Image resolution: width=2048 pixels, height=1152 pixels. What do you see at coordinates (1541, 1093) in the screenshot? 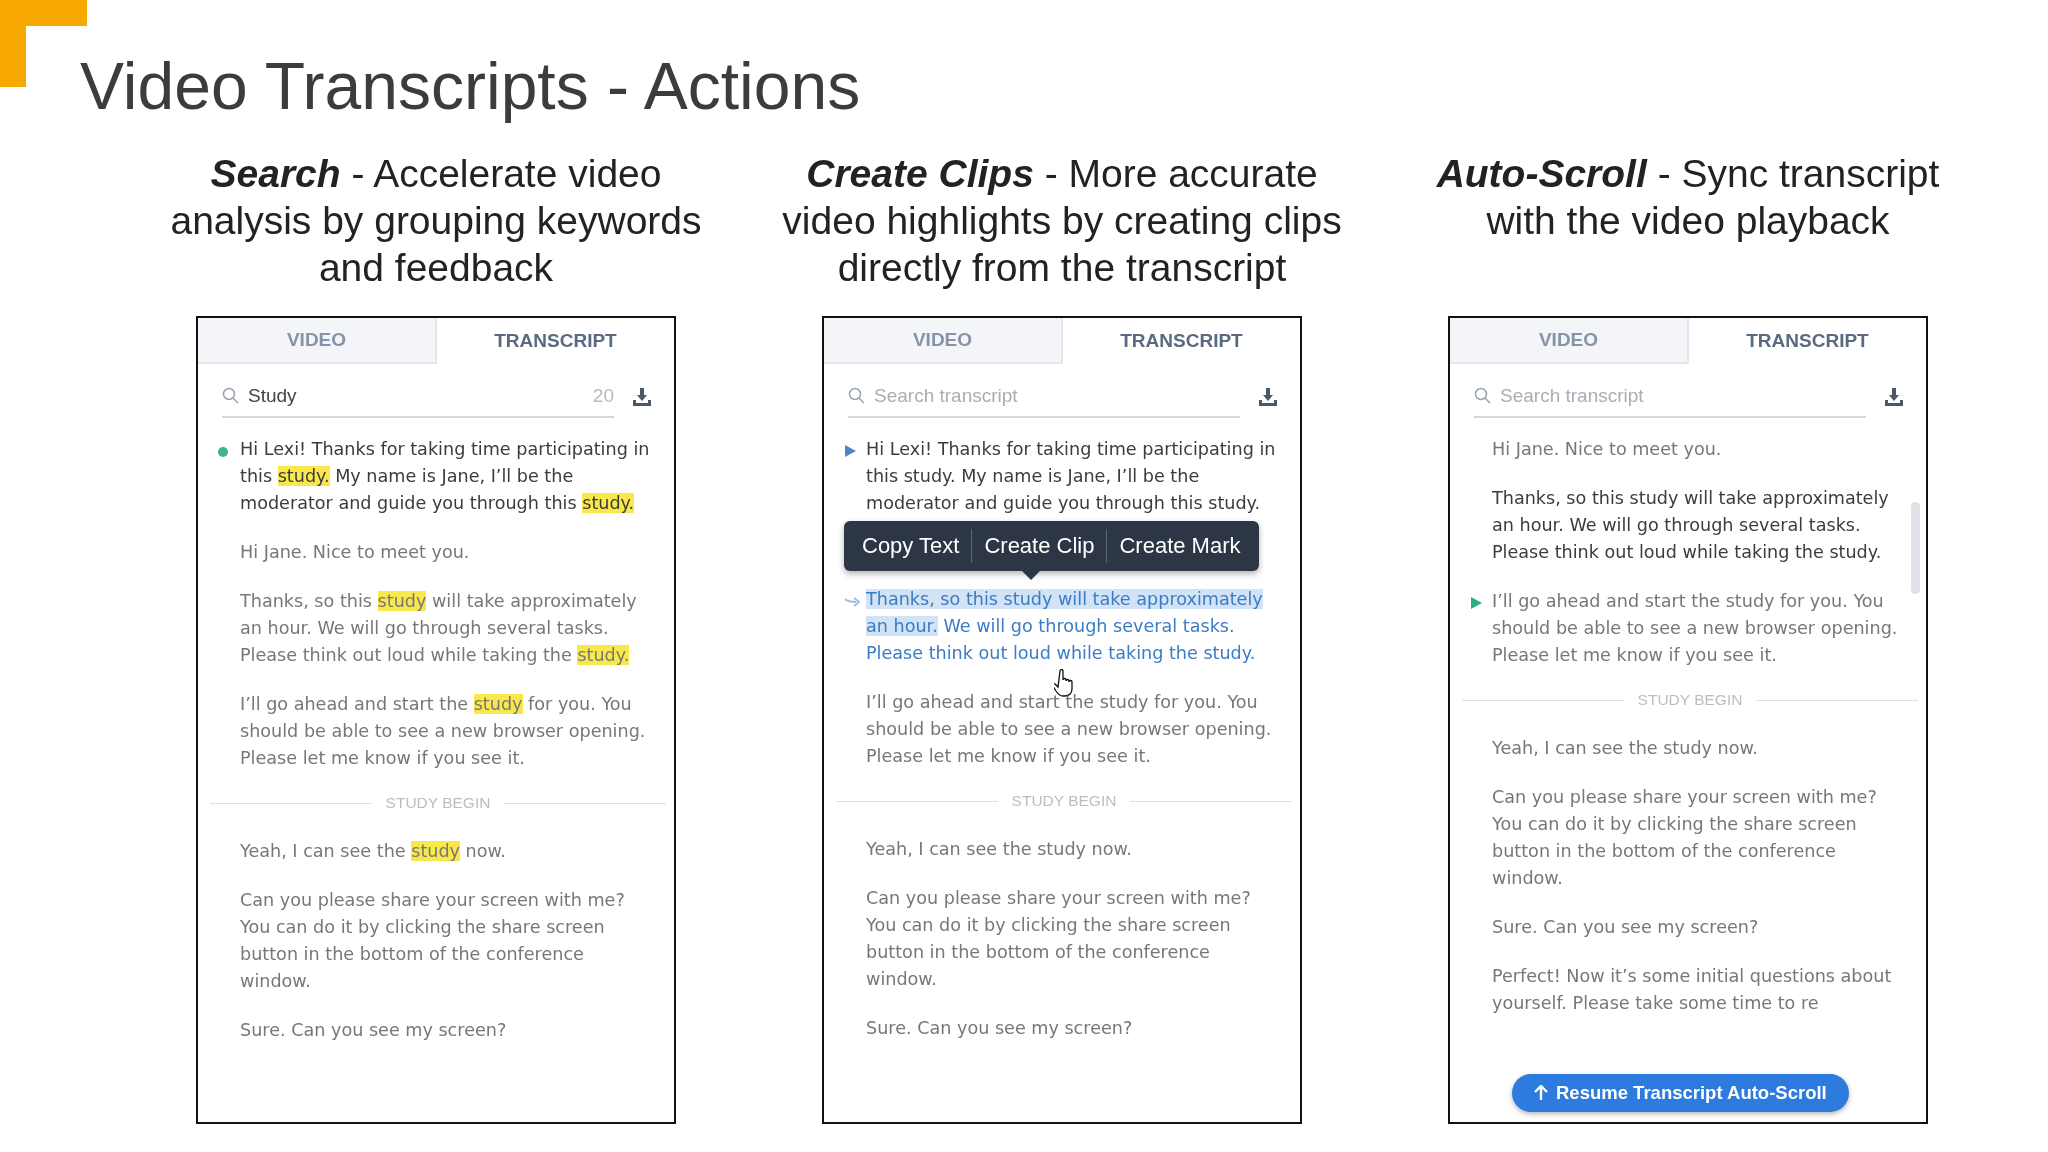
I see `arrow-up-icon` at bounding box center [1541, 1093].